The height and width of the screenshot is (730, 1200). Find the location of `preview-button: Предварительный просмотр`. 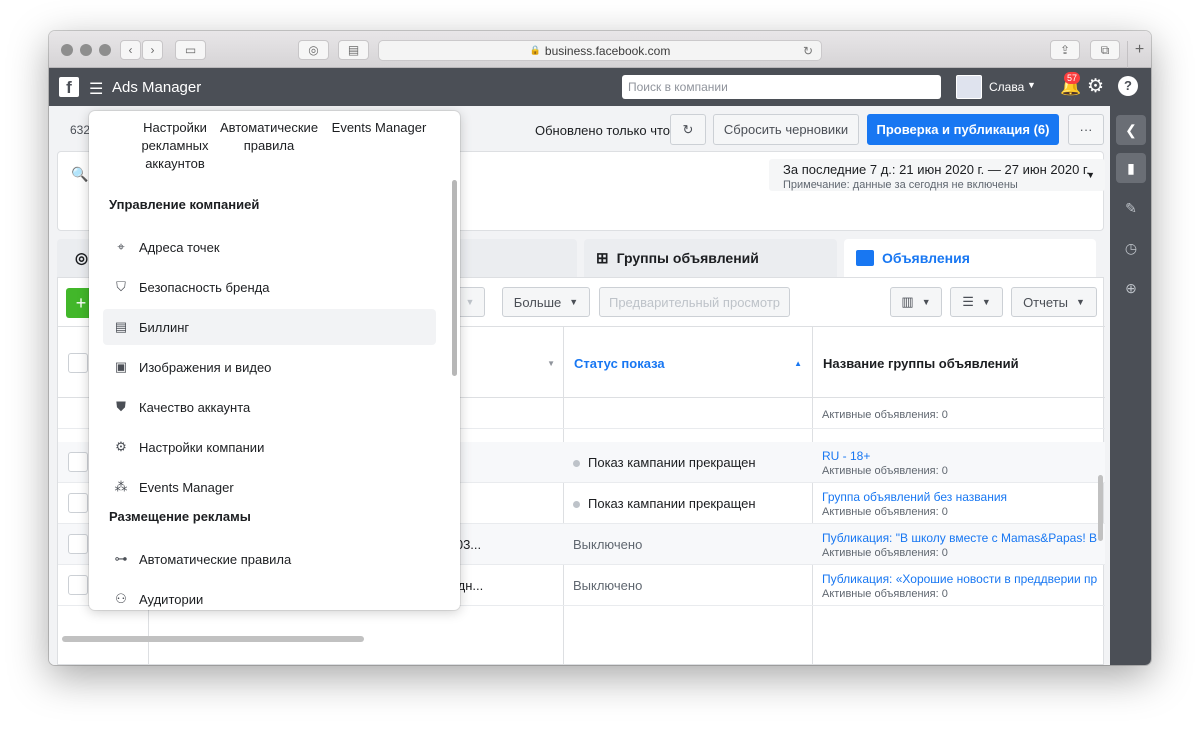

preview-button: Предварительный просмотр is located at coordinates (694, 302).